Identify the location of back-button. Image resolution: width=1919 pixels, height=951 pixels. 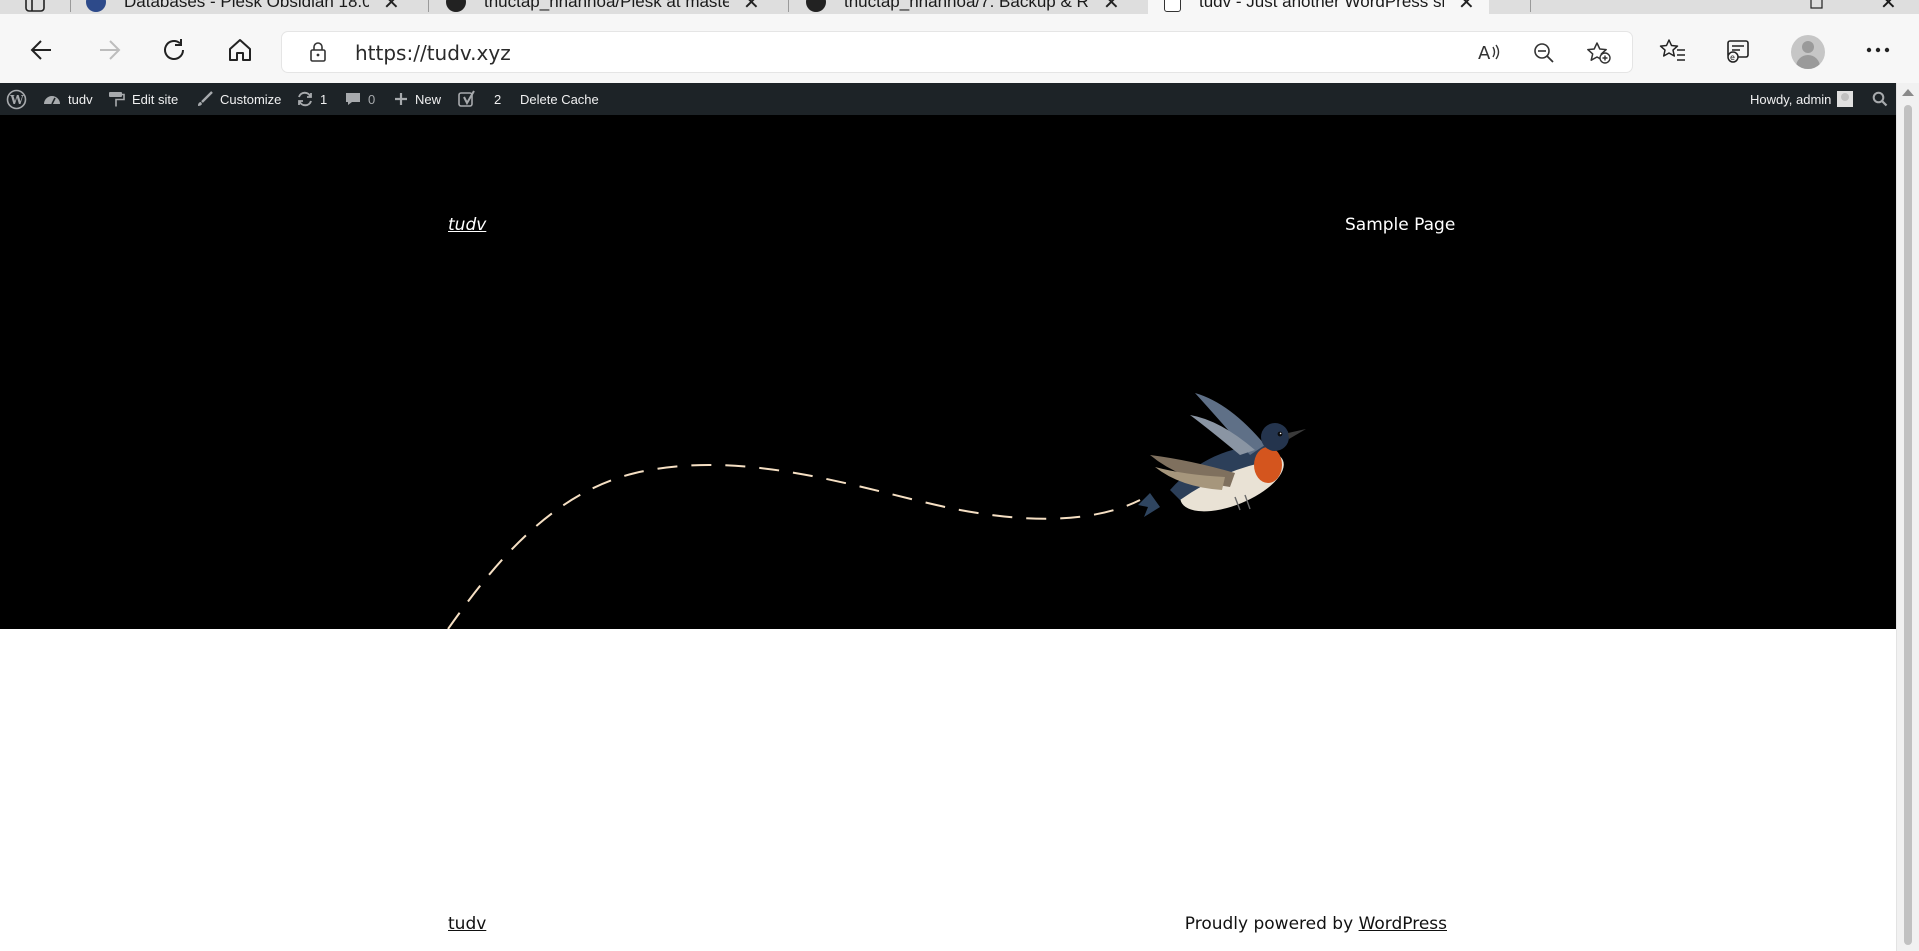
(42, 50).